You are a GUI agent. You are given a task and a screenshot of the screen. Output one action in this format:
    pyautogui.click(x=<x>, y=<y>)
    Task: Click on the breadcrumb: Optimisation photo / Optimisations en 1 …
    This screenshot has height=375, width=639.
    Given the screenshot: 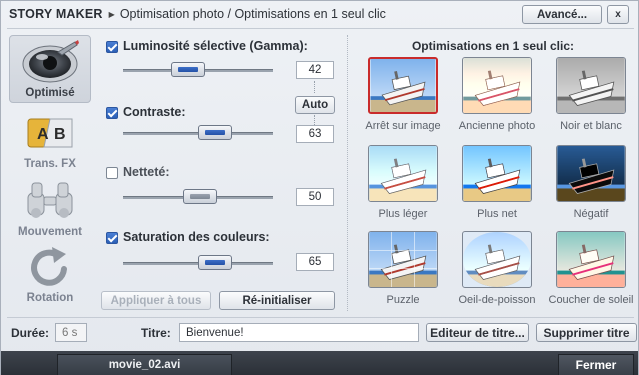 What is the action you would take?
    pyautogui.click(x=252, y=14)
    